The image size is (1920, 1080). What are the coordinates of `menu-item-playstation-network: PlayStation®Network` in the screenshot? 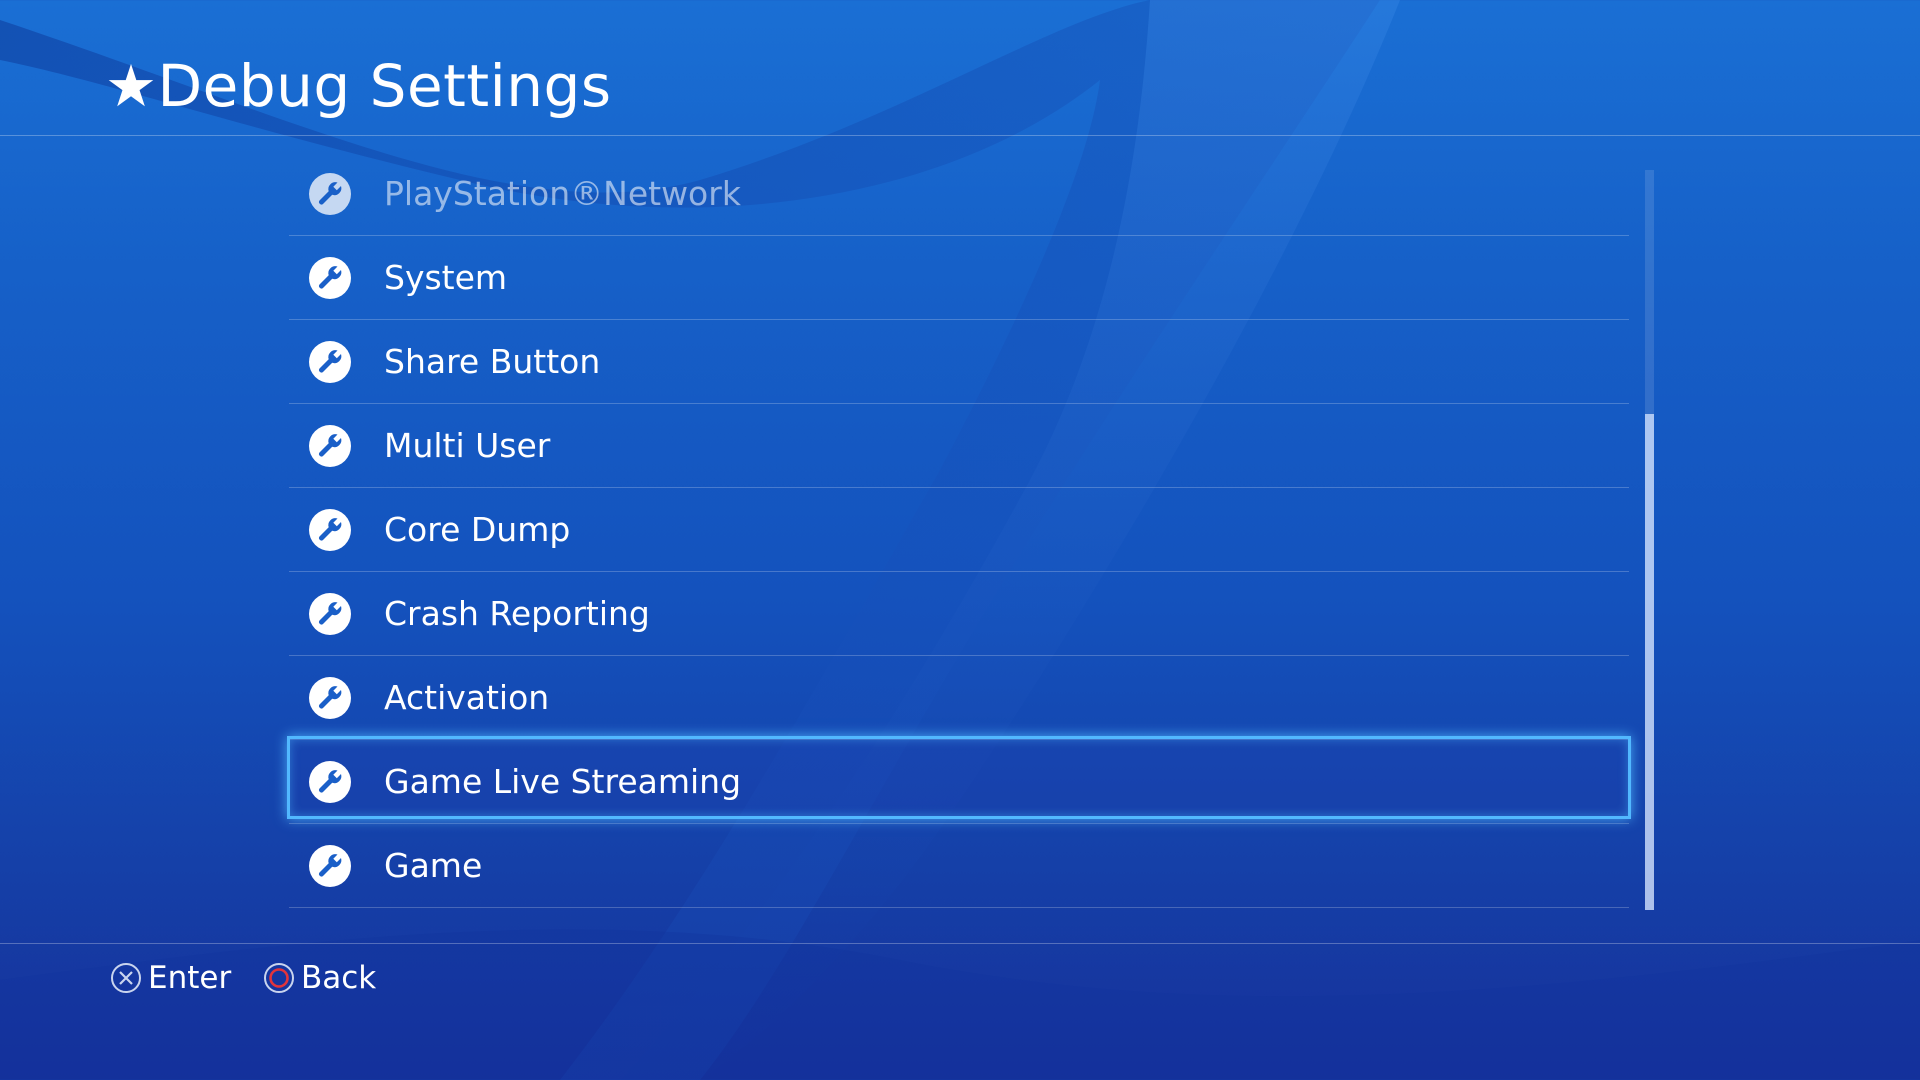 It's located at (959, 194).